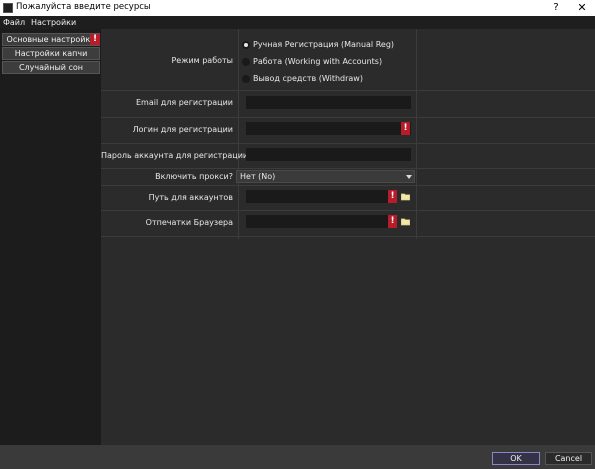 Image resolution: width=595 pixels, height=469 pixels. Describe the element at coordinates (582, 8) in the screenshot. I see `close-button: ✕` at that location.